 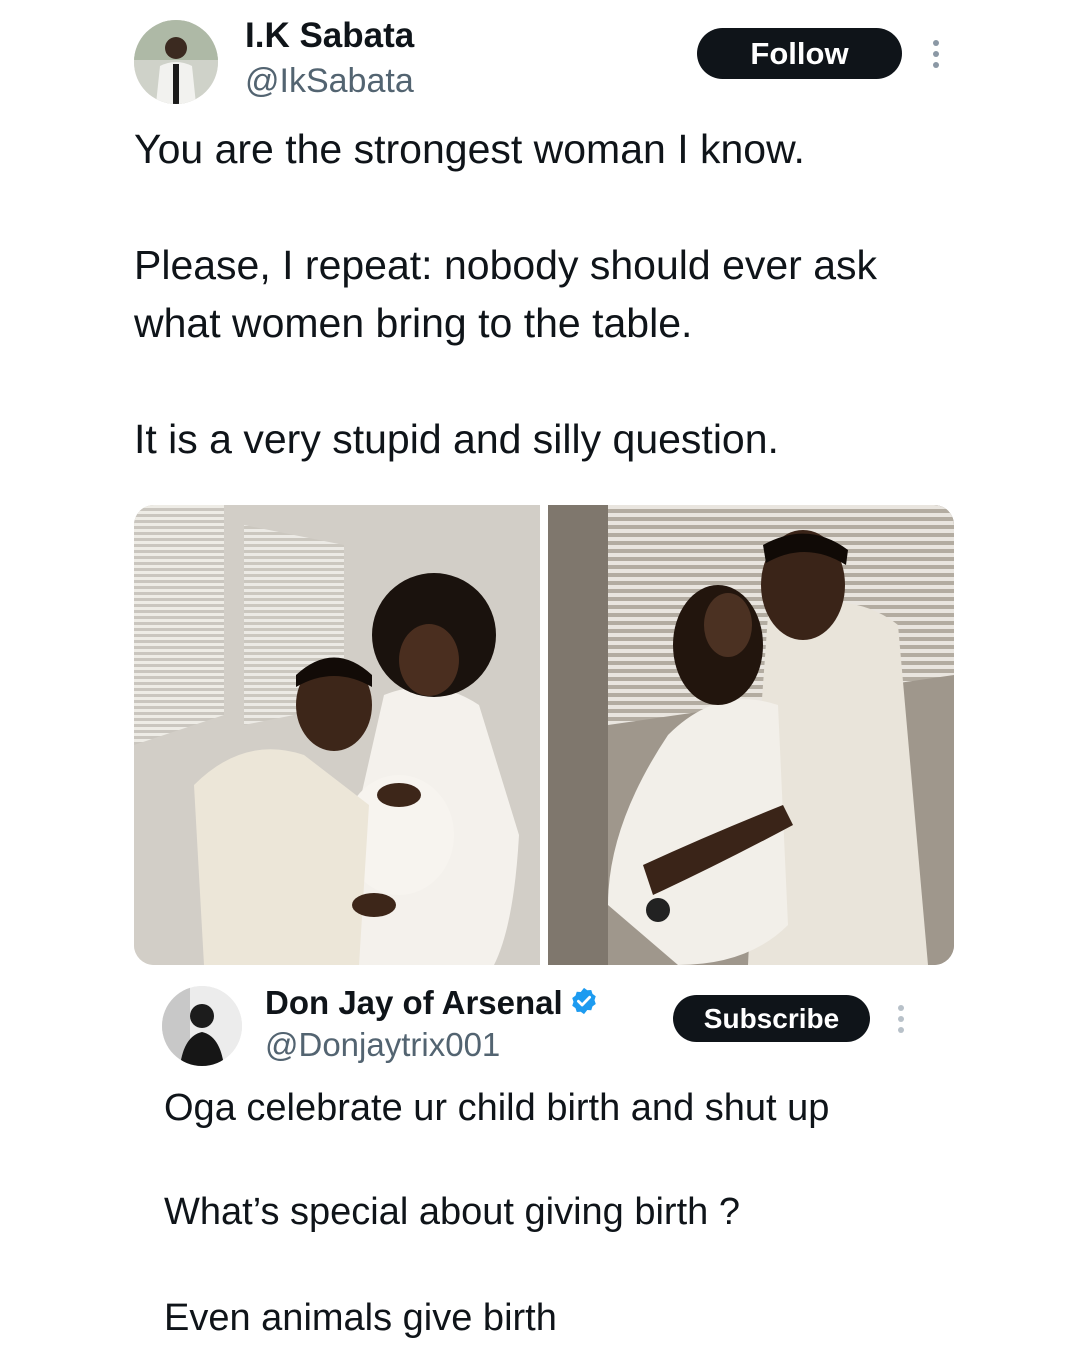 What do you see at coordinates (506, 265) in the screenshot?
I see `tweet-text-line: Please, I repeat: nobody should ever ask` at bounding box center [506, 265].